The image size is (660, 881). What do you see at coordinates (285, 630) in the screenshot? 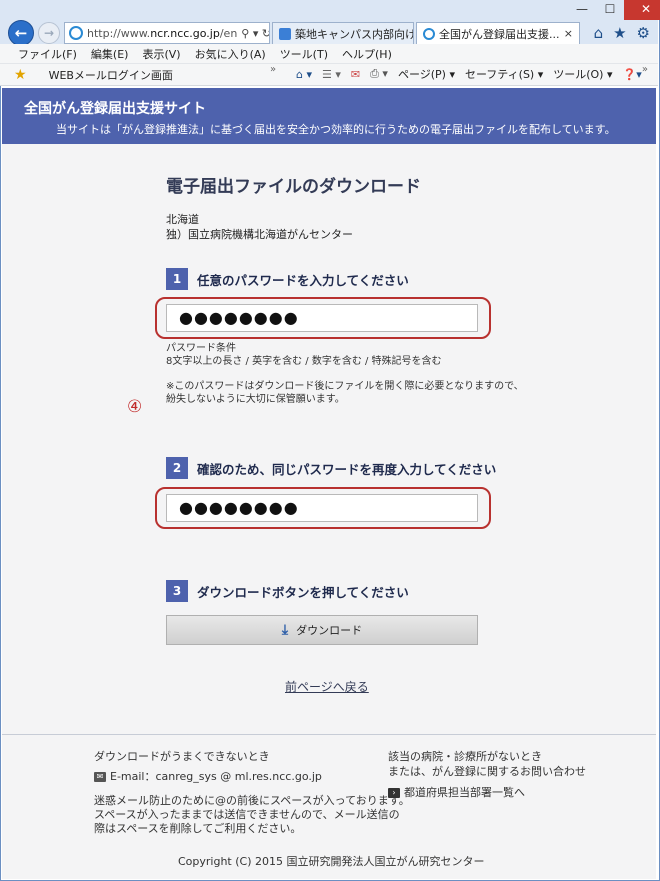
I see `download-icon: ⤓` at bounding box center [285, 630].